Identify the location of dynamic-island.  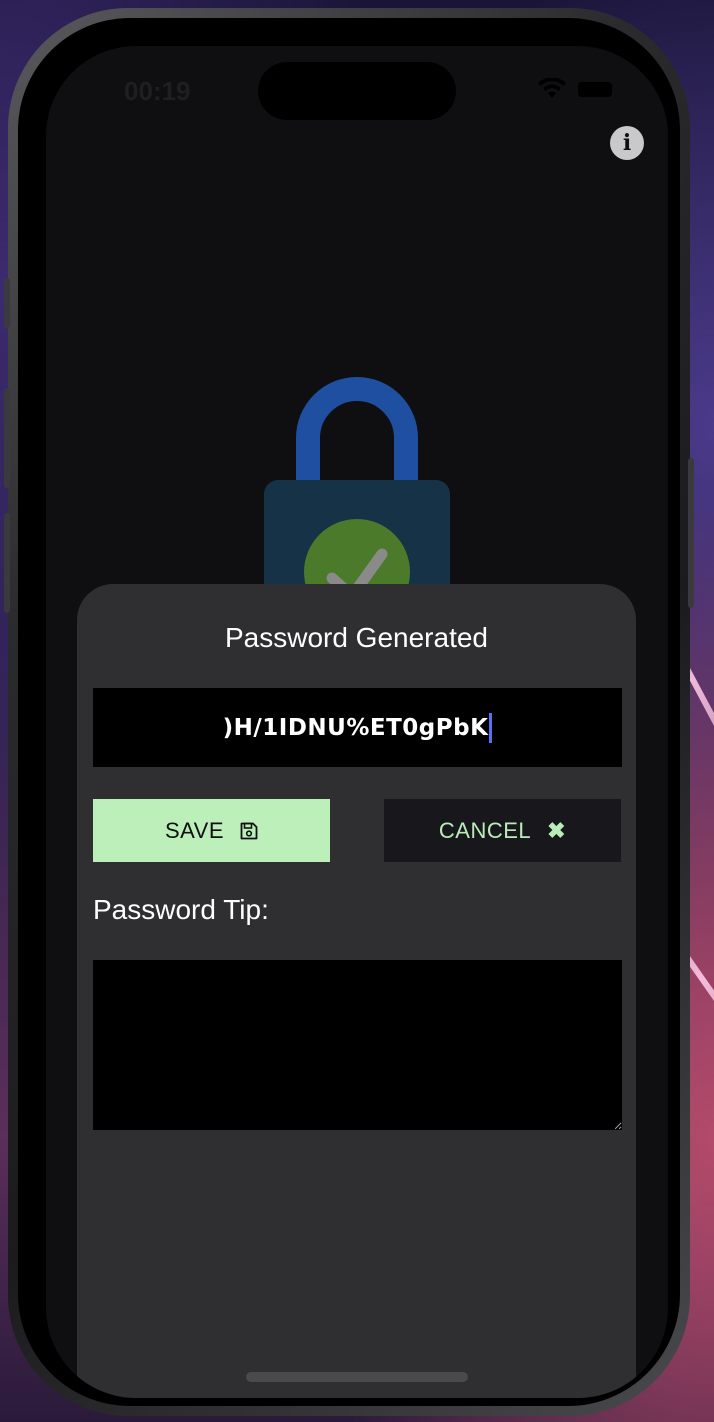
(357, 91).